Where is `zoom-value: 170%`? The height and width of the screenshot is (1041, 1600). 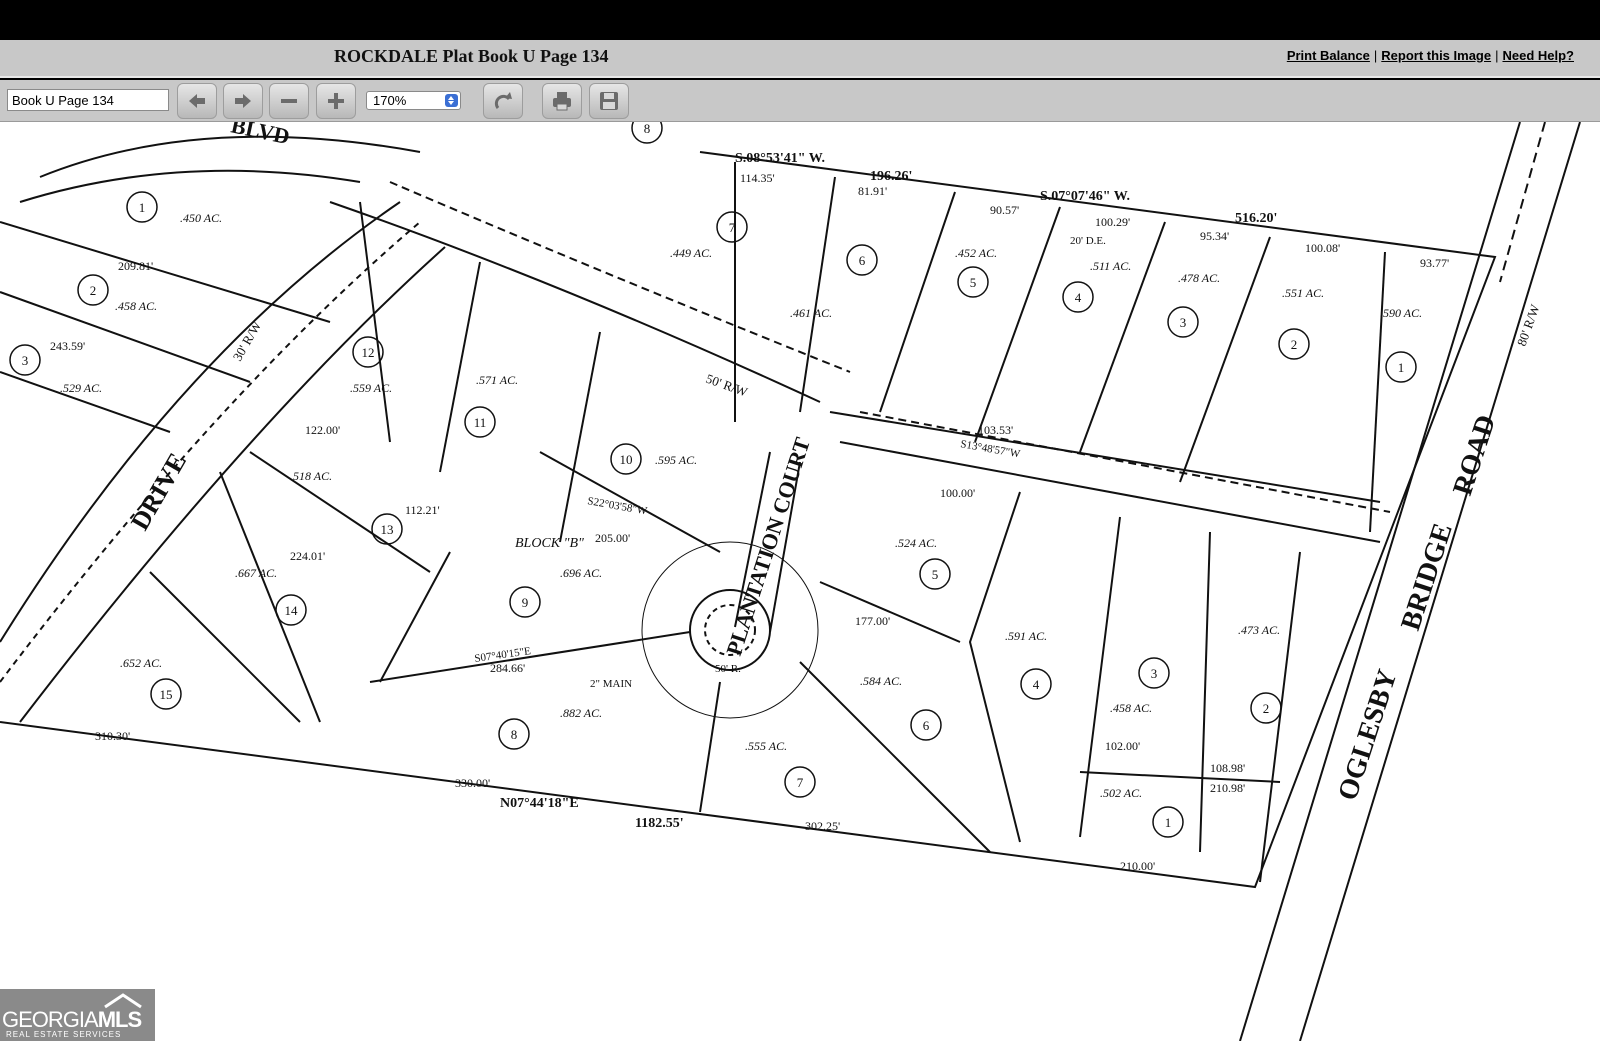 zoom-value: 170% is located at coordinates (390, 100).